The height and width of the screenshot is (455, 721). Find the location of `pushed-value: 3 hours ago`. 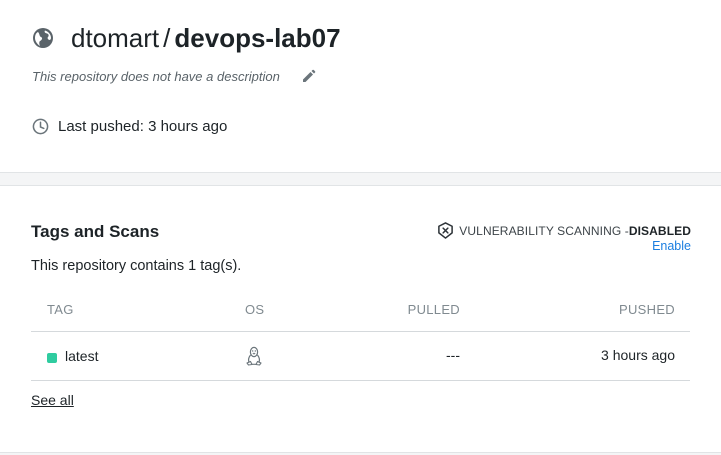

pushed-value: 3 hours ago is located at coordinates (638, 355).